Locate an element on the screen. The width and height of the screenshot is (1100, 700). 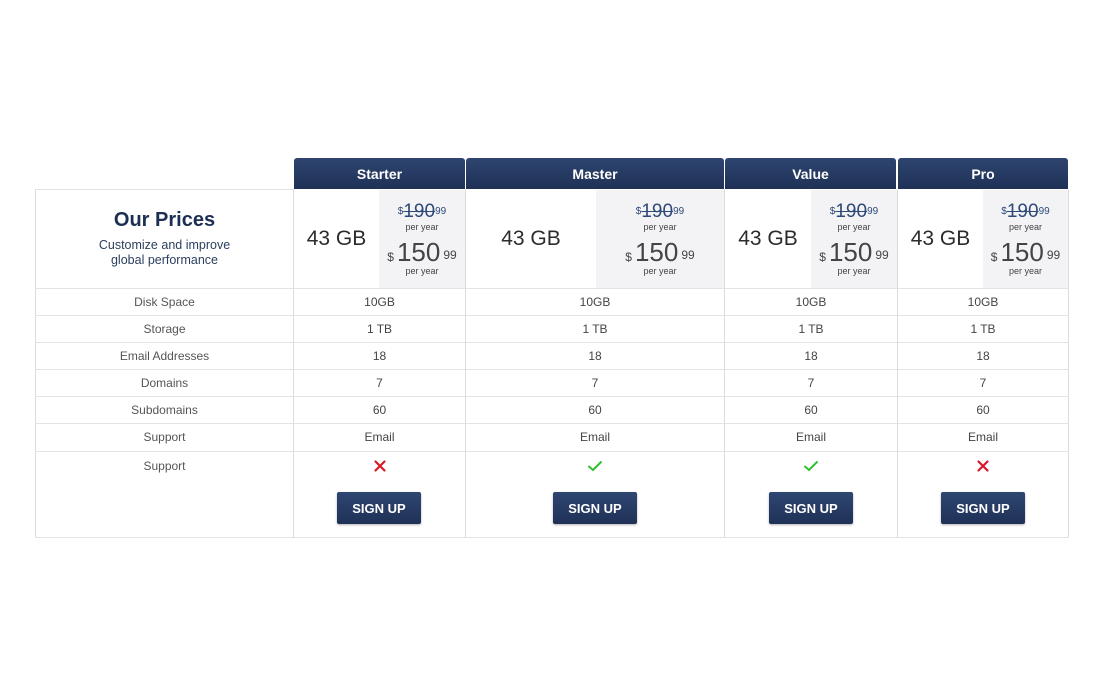
feature-label: Subdomains is located at coordinates (164, 410).